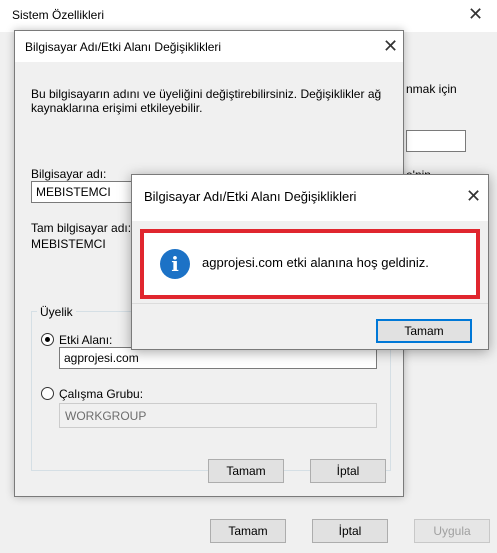 The width and height of the screenshot is (497, 553). What do you see at coordinates (56, 312) in the screenshot?
I see `membership-legend: Üyelik` at bounding box center [56, 312].